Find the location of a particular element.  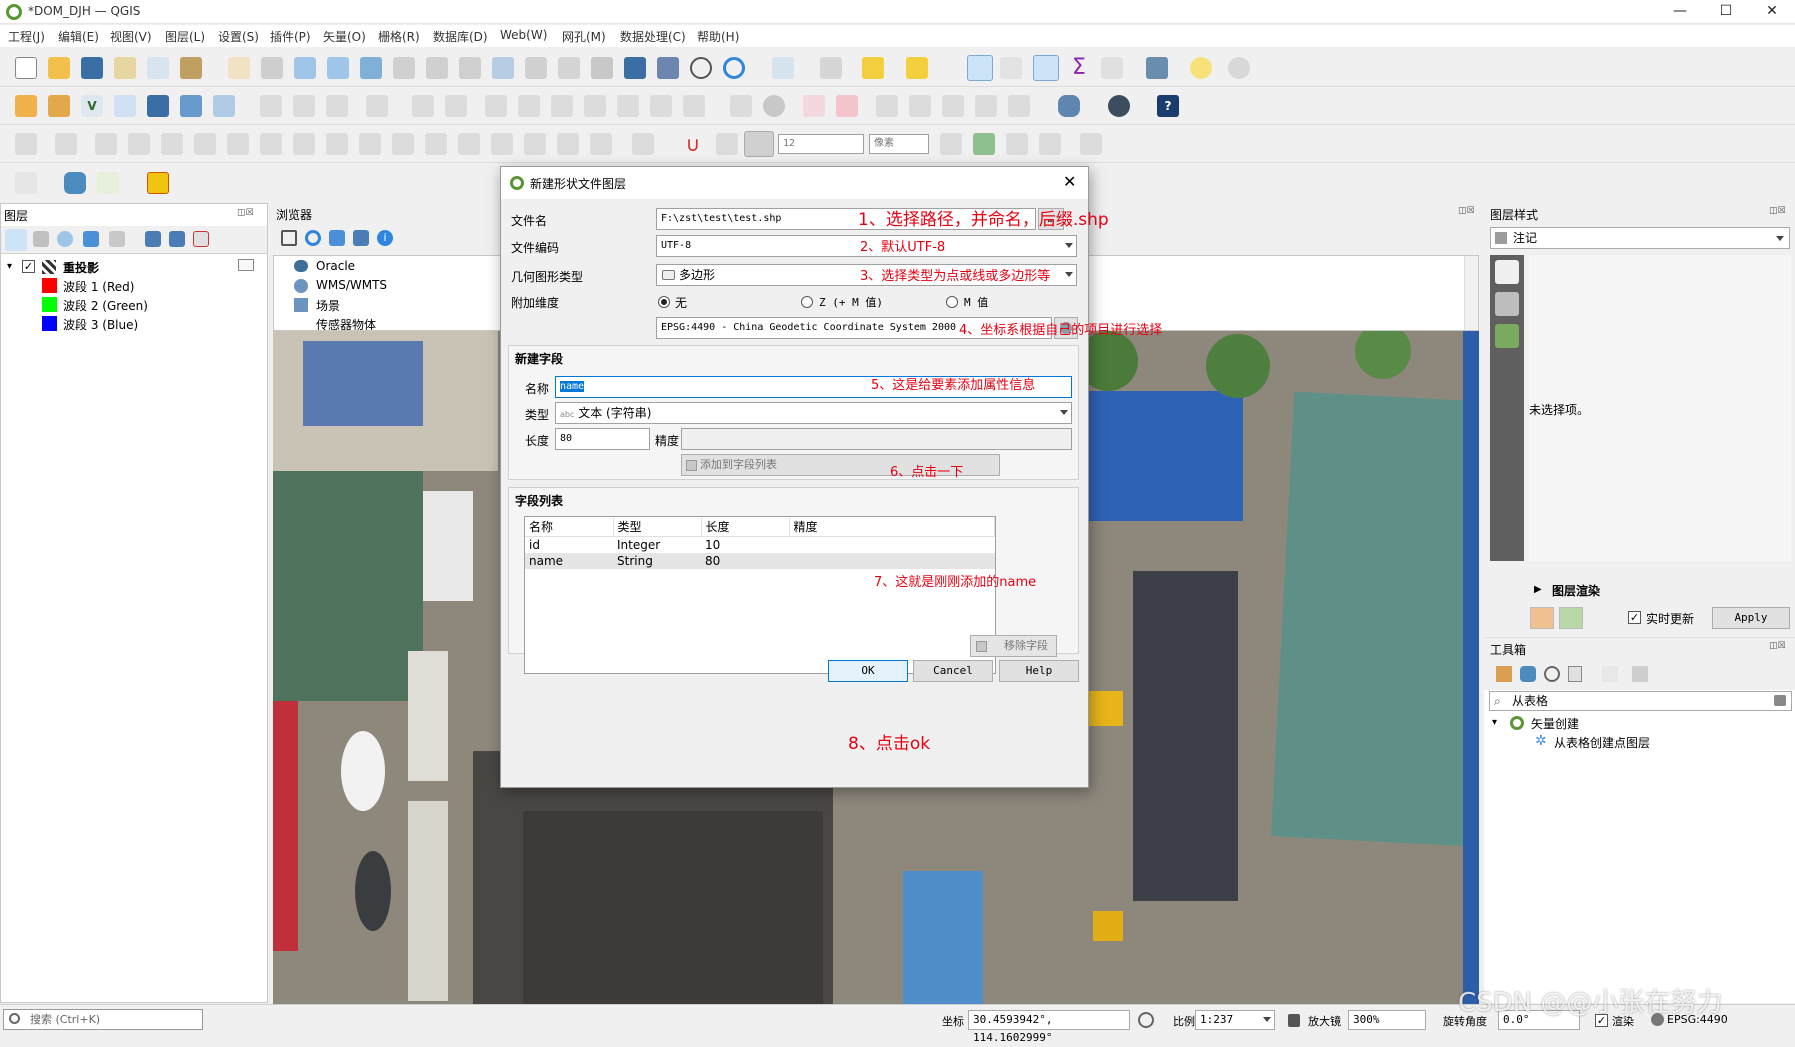

snapping-mode-icon is located at coordinates (759, 144).